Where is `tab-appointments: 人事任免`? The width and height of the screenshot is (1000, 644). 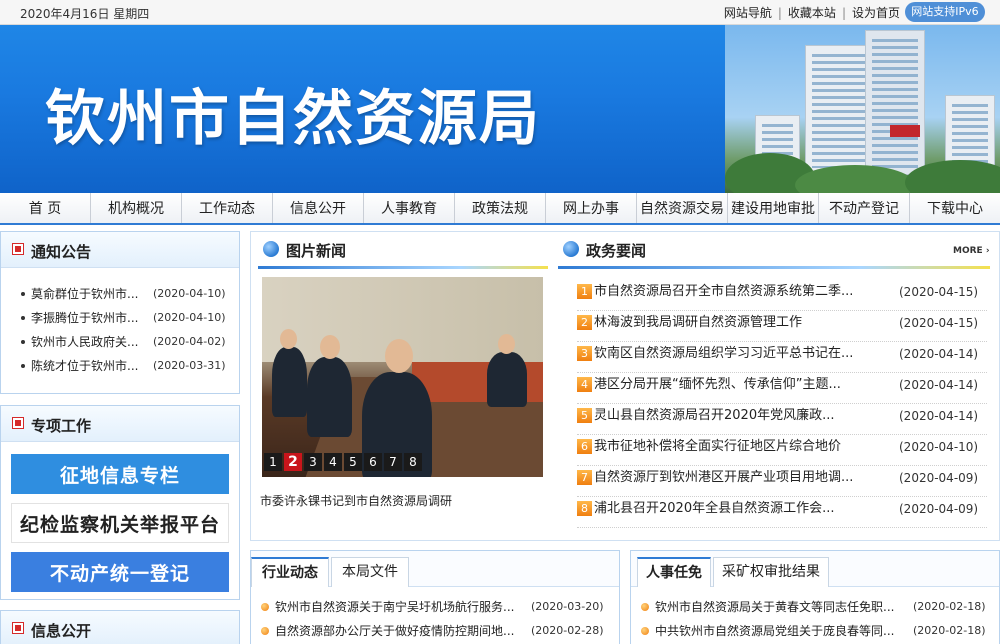
tab-appointments: 人事任免 is located at coordinates (674, 572).